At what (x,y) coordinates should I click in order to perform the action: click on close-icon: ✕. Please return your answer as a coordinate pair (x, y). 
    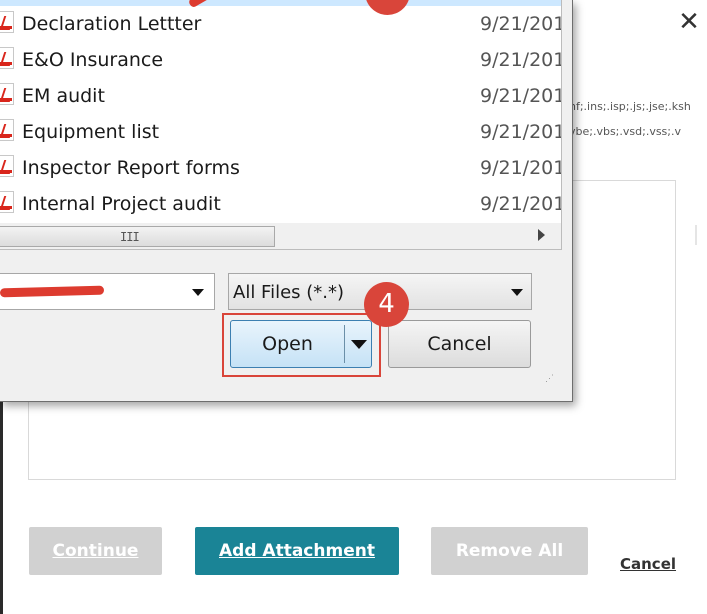
    Looking at the image, I should click on (689, 22).